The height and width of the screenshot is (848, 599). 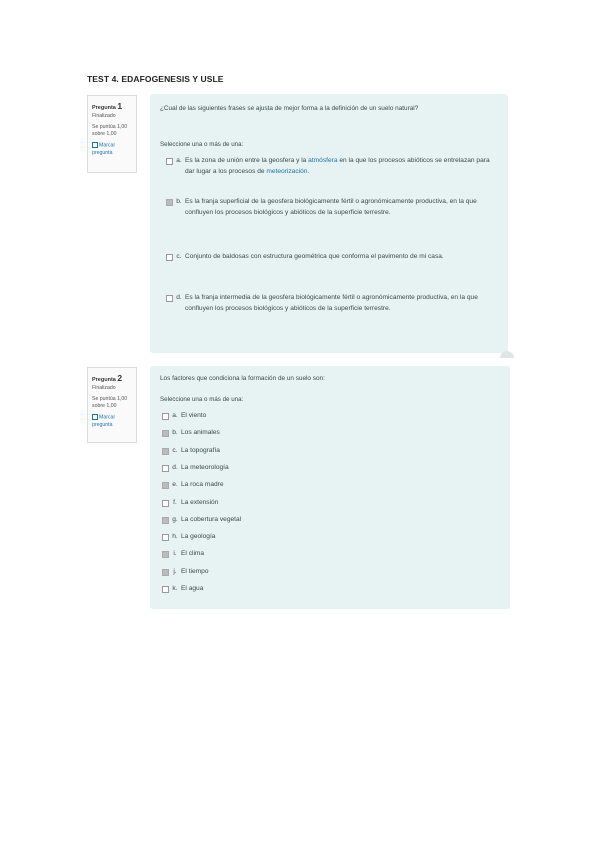 What do you see at coordinates (155, 79) in the screenshot?
I see `page-title: TEST 4. EDAFOGENESIS Y USLE` at bounding box center [155, 79].